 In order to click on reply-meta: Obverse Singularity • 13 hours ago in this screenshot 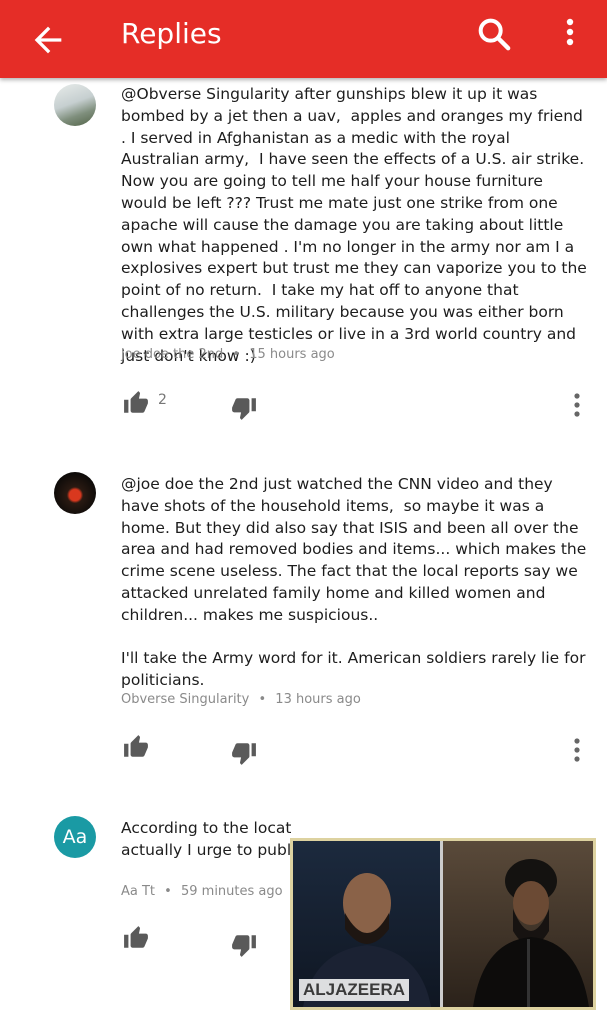, I will do `click(241, 699)`.